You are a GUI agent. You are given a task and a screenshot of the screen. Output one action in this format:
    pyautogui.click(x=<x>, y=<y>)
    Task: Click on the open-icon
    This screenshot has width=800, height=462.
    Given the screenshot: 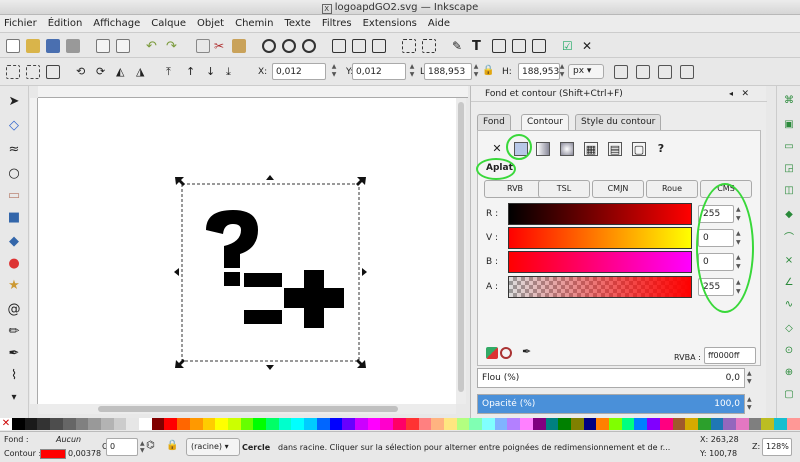 What is the action you would take?
    pyautogui.click(x=33, y=46)
    